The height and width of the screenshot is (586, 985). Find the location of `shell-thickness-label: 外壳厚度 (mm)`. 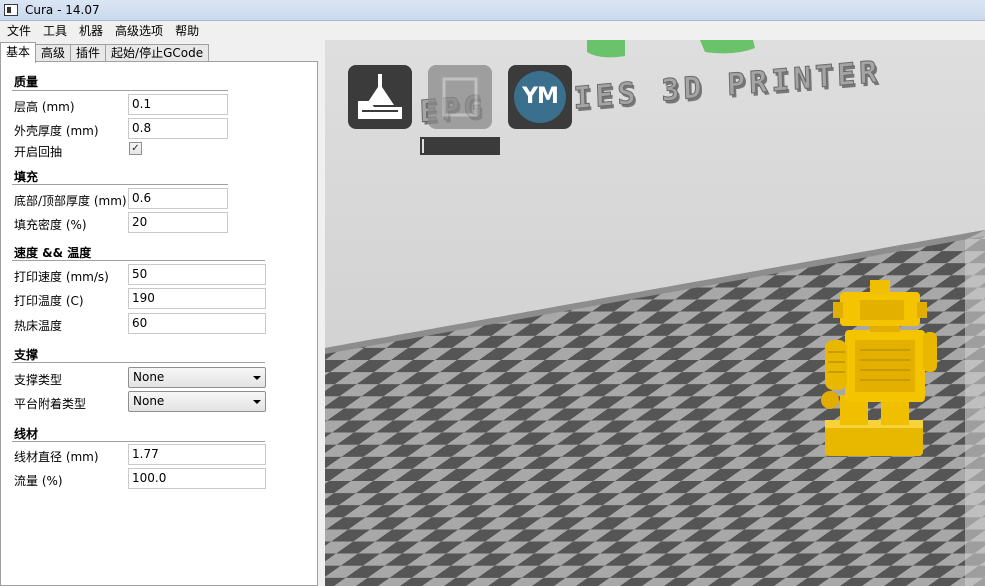

shell-thickness-label: 外壳厚度 (mm) is located at coordinates (56, 131).